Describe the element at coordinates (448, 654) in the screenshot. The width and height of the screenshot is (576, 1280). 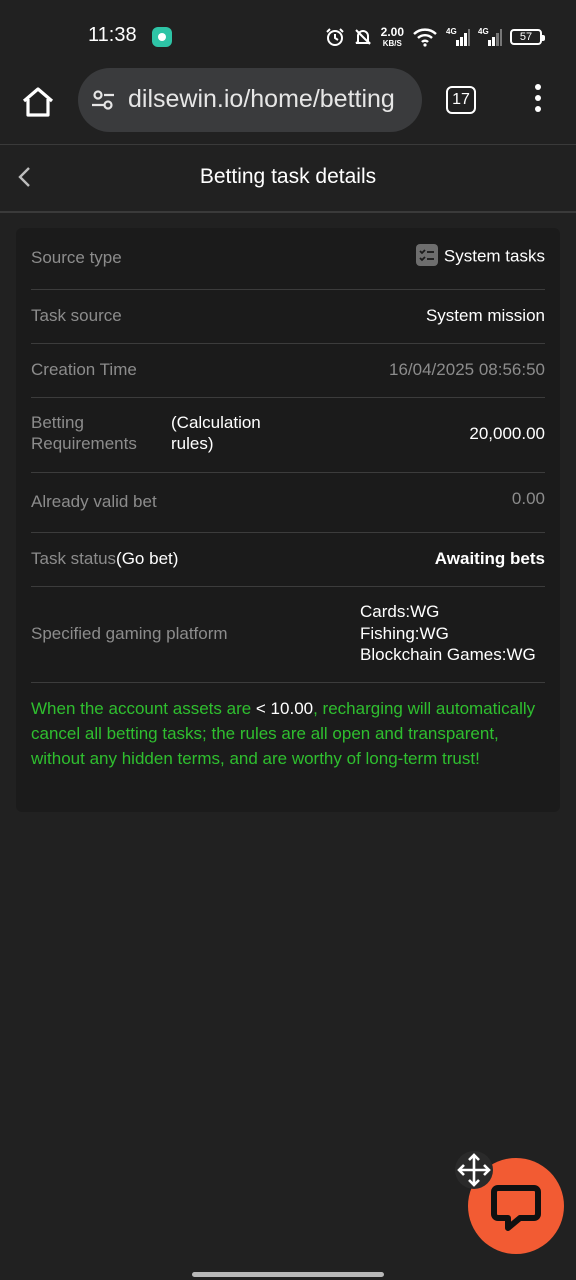
I see `platform-item: Blockchain Games:WG` at that location.